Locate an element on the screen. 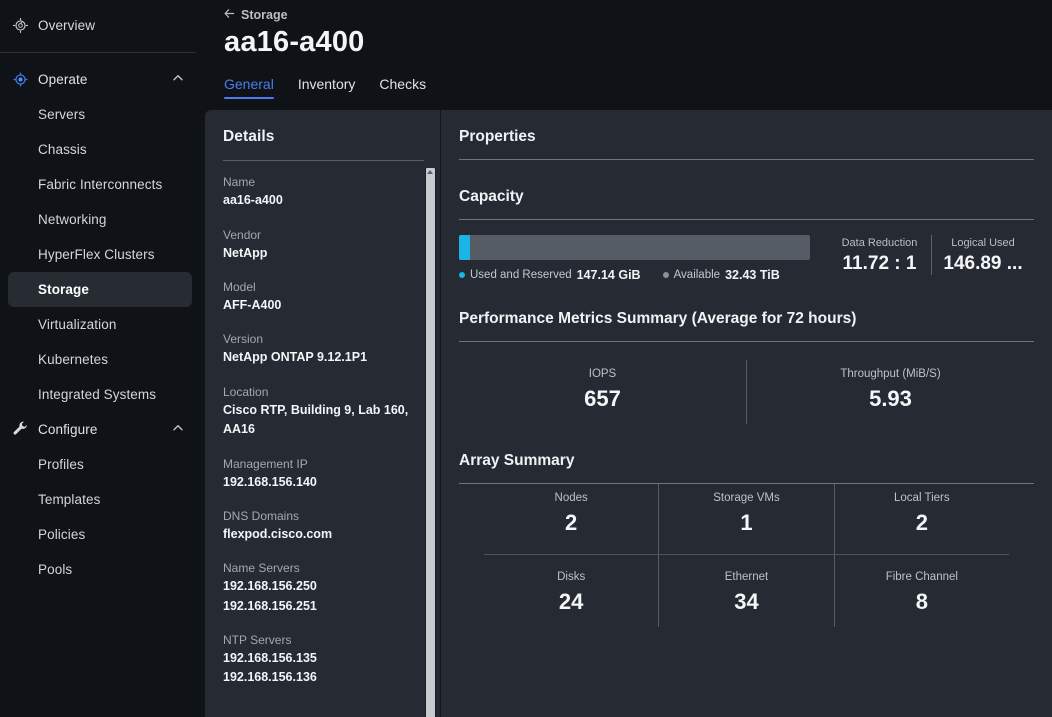  metric-label: Throughput (MiB/S) is located at coordinates (890, 374).